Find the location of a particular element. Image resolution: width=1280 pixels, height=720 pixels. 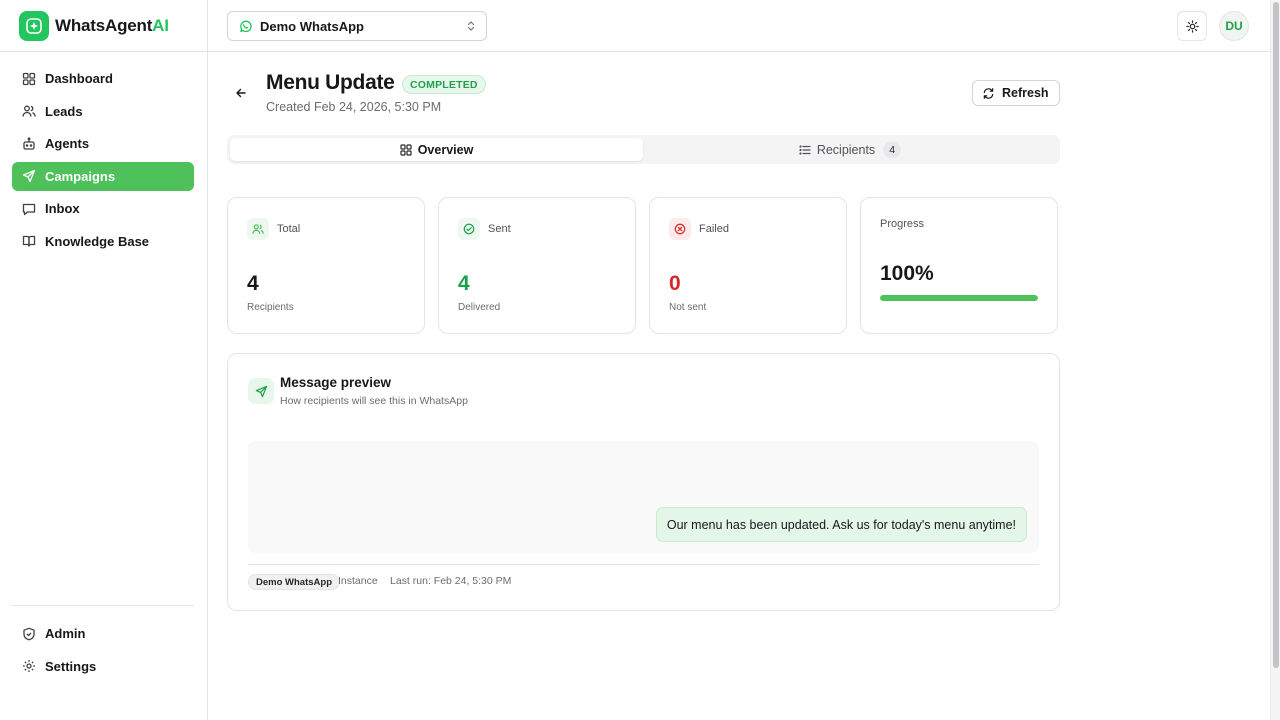

sidebar-item-campaigns: Campaigns is located at coordinates (103, 176).